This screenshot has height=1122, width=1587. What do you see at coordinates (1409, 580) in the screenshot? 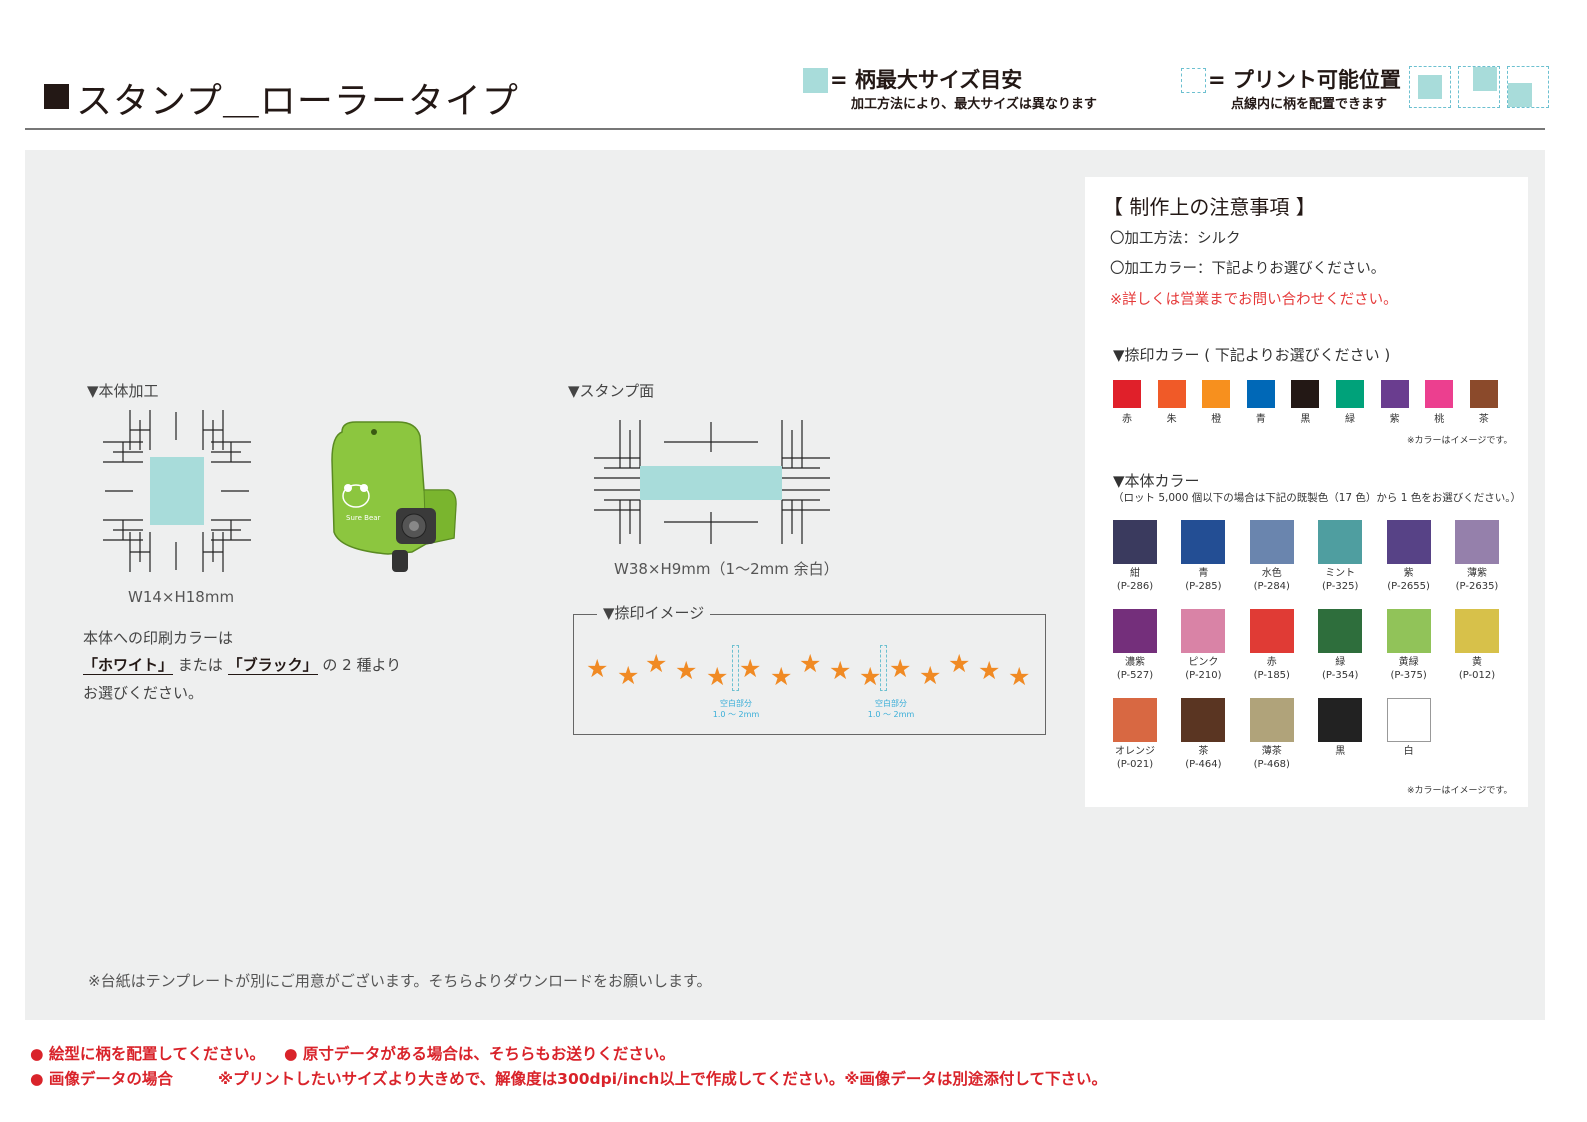
I see `body-color-label: 紫 (P-2655)` at bounding box center [1409, 580].